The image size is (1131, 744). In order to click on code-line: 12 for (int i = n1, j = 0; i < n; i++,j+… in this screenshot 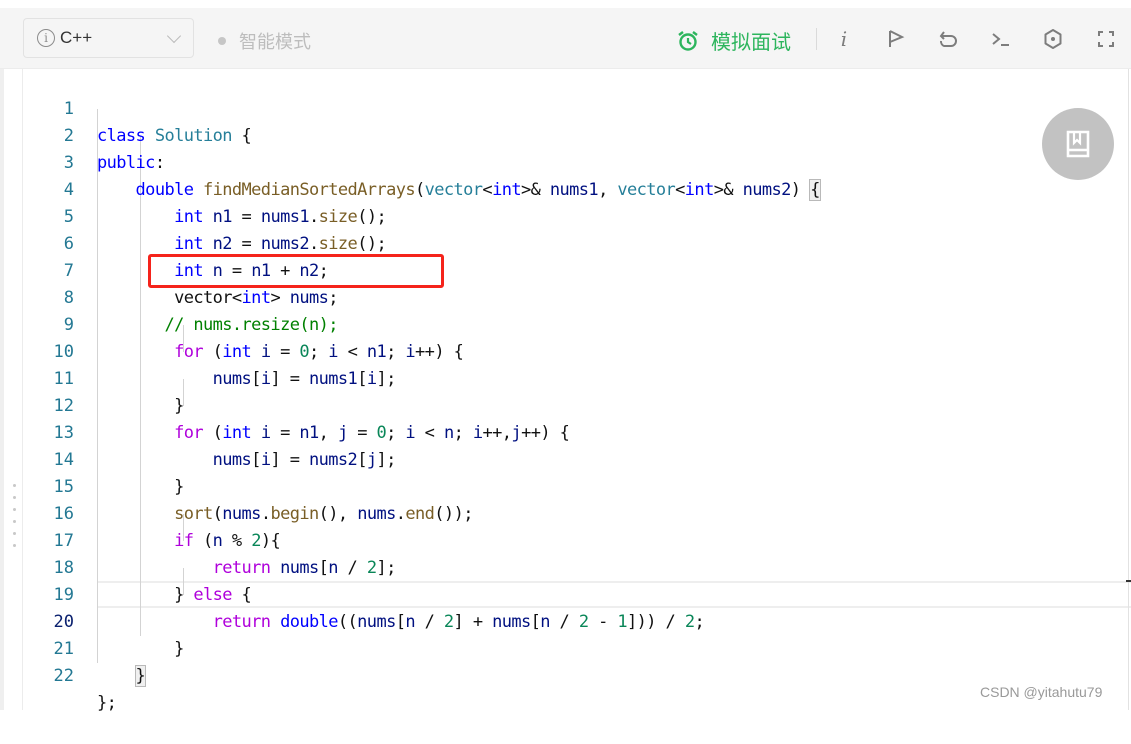, I will do `click(577, 404)`.